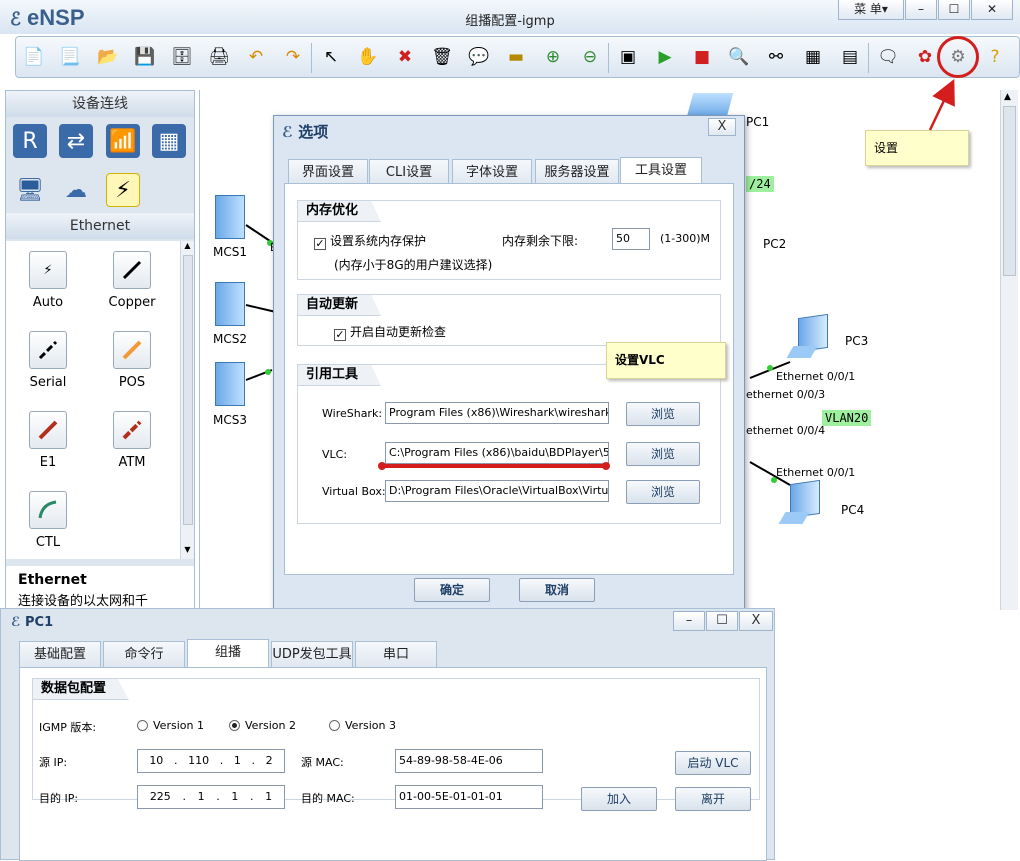 Image resolution: width=1020 pixels, height=861 pixels. What do you see at coordinates (628, 57) in the screenshot?
I see `fit-view-icon: ▣` at bounding box center [628, 57].